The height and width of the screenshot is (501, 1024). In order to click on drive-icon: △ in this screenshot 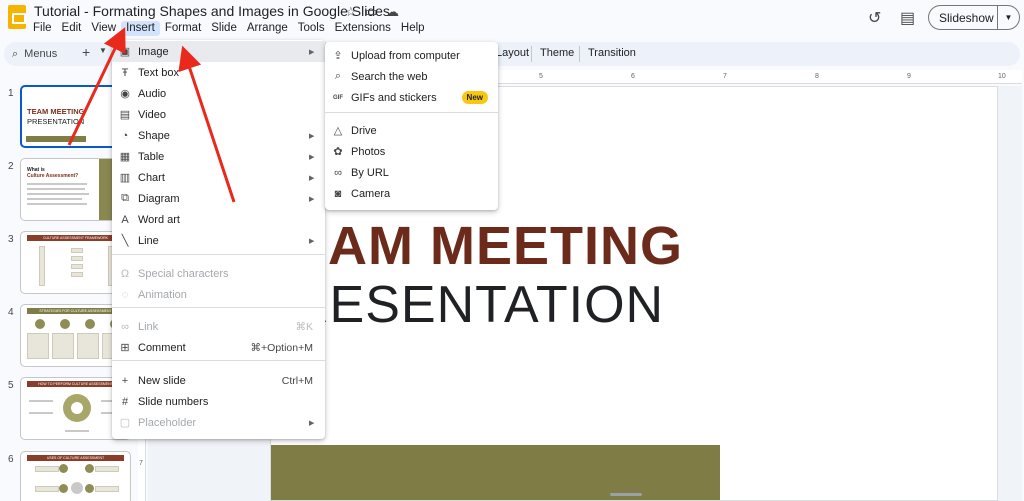, I will do `click(338, 131)`.